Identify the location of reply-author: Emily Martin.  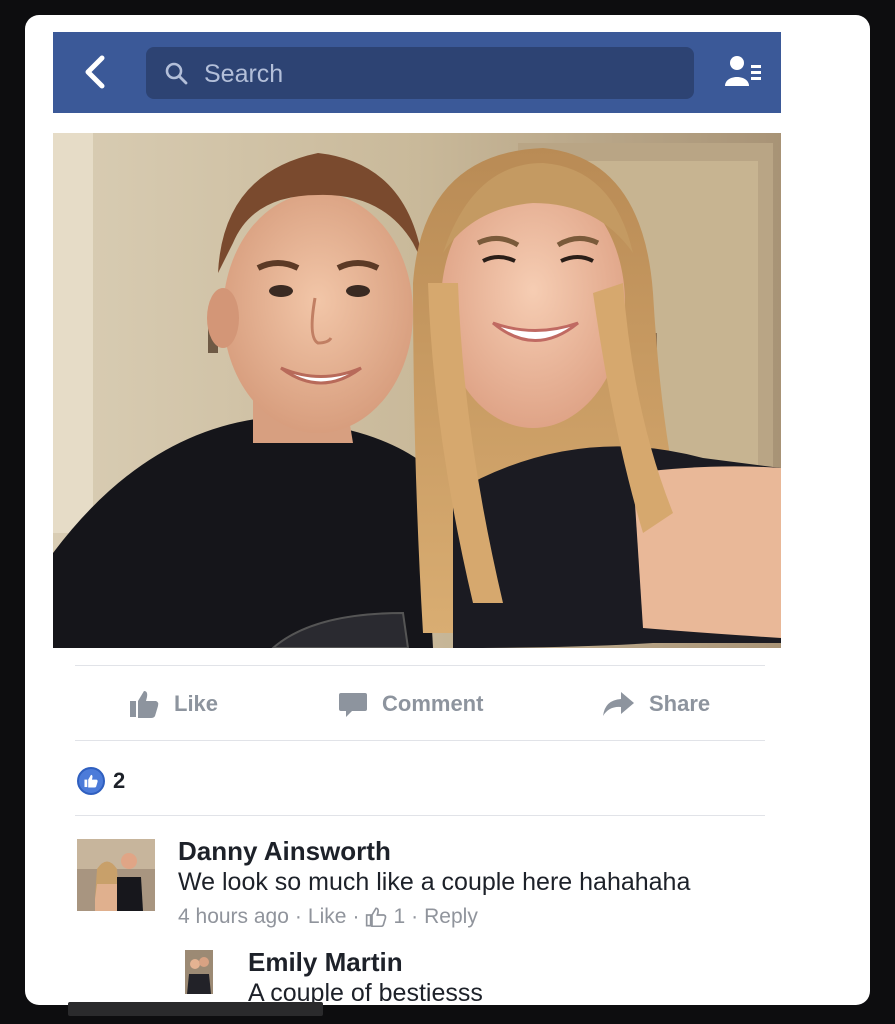
(325, 962).